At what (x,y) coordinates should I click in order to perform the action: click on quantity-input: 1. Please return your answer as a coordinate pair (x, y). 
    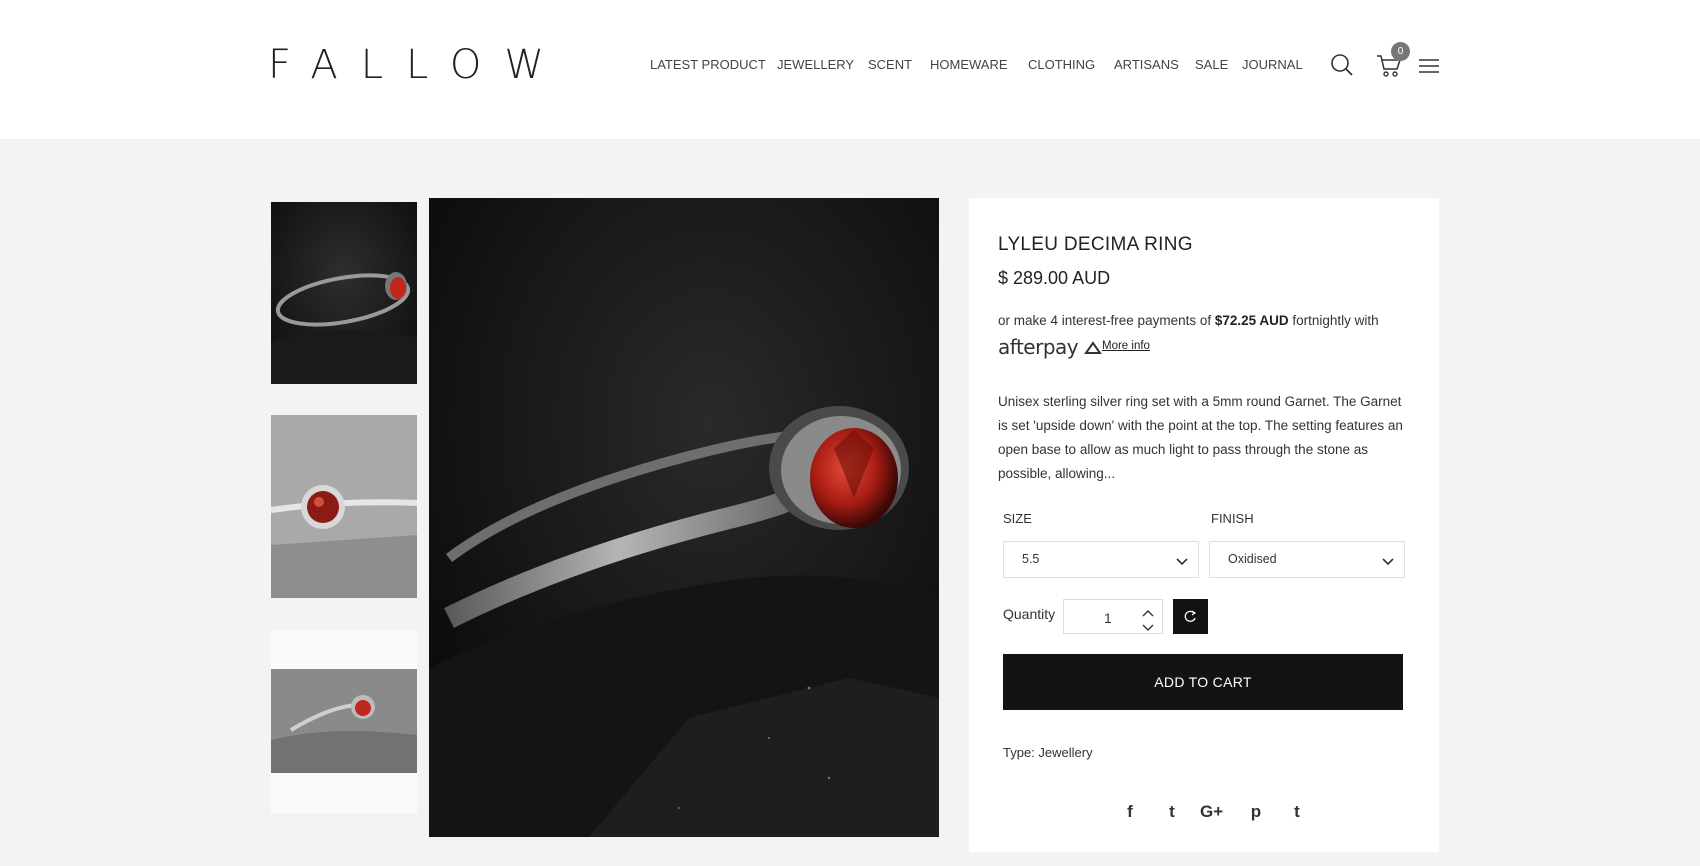
    Looking at the image, I should click on (1108, 618).